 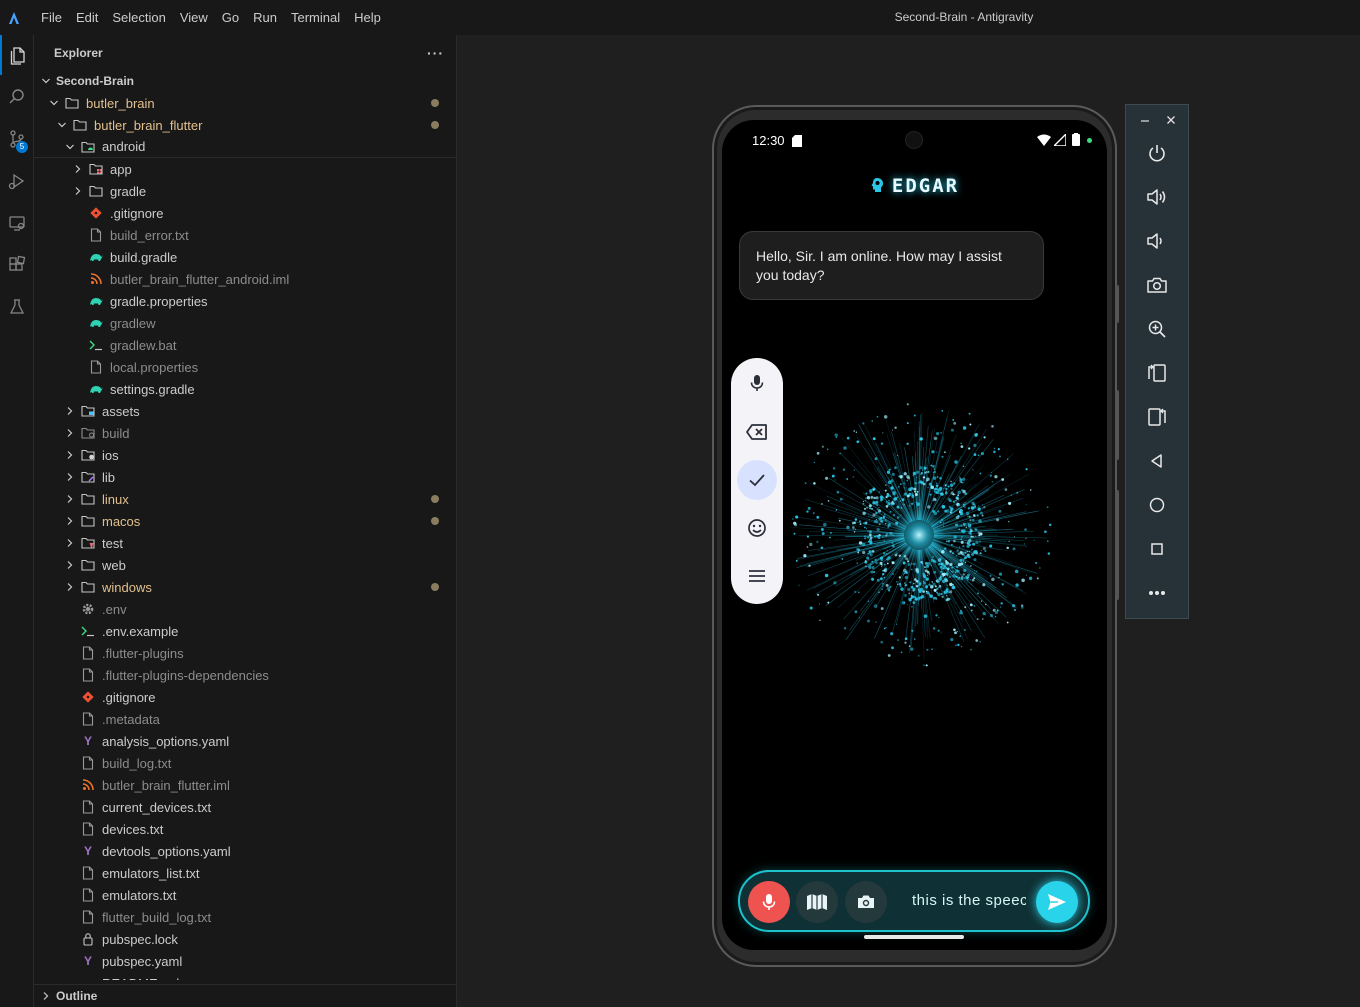 I want to click on send-button, so click(x=1057, y=902).